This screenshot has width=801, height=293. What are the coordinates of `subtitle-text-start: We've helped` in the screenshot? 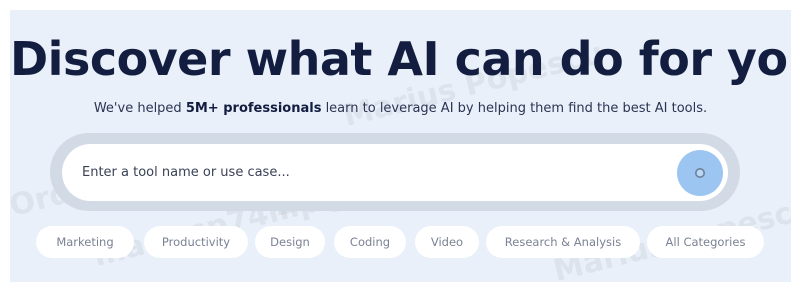 It's located at (139, 108).